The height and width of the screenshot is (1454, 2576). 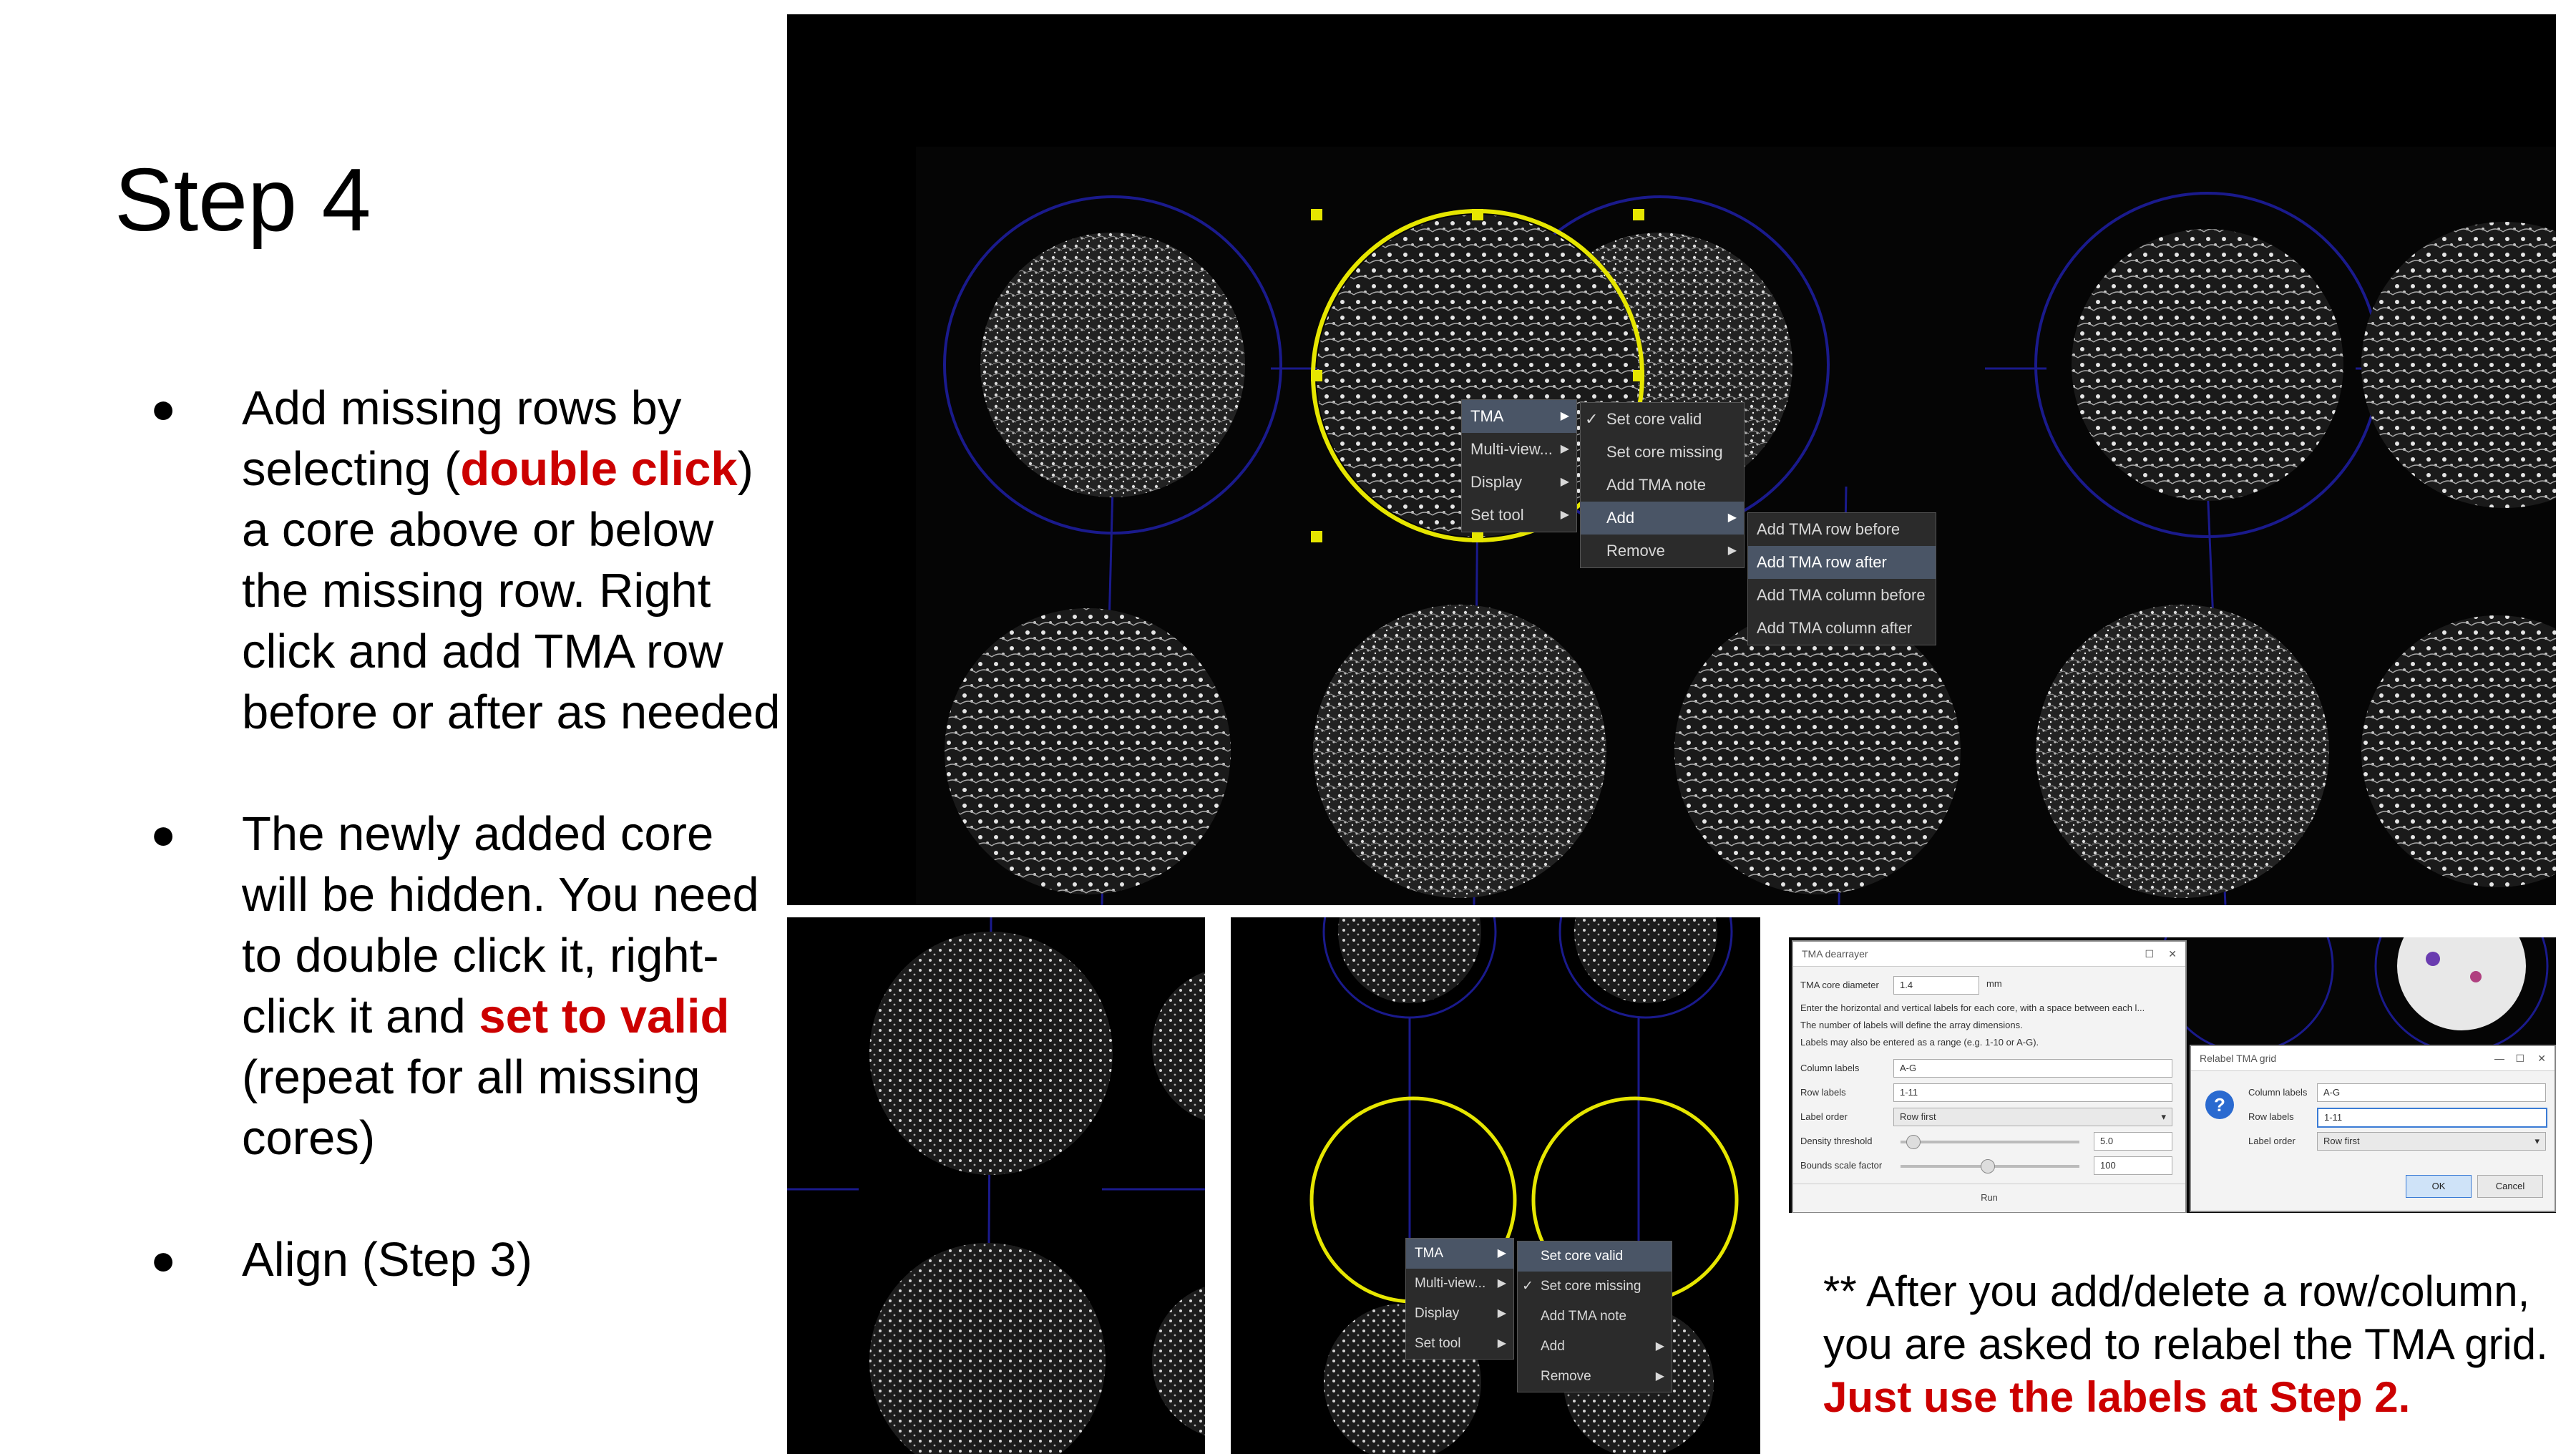 What do you see at coordinates (2117, 1397) in the screenshot?
I see `relabel-note-highlight: Just use the labels at Step 2.` at bounding box center [2117, 1397].